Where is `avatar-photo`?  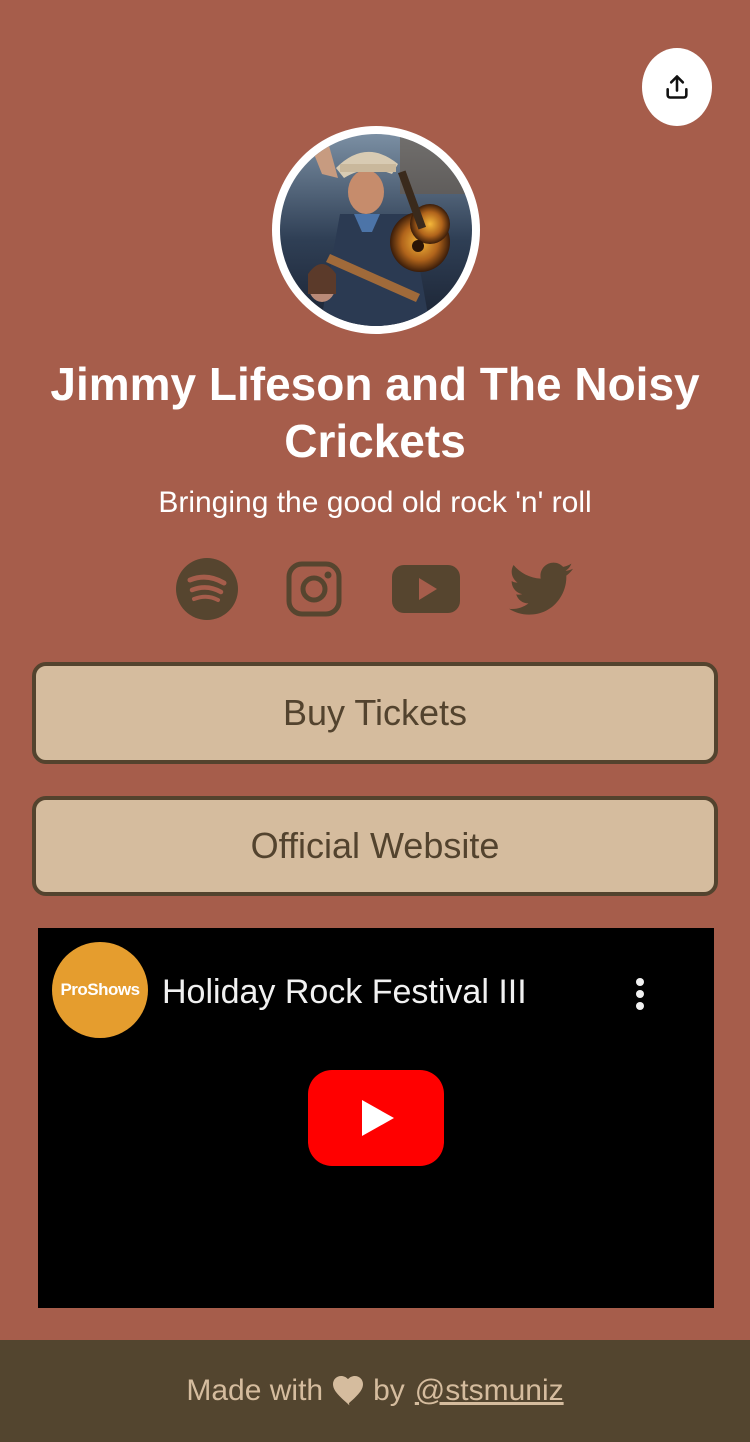 avatar-photo is located at coordinates (376, 230).